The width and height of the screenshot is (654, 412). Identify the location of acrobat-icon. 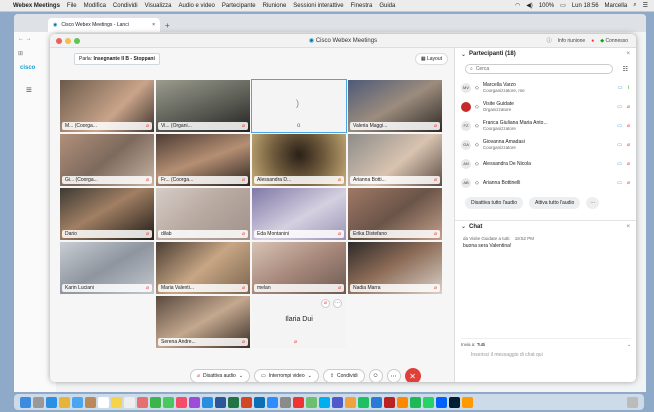
(298, 402).